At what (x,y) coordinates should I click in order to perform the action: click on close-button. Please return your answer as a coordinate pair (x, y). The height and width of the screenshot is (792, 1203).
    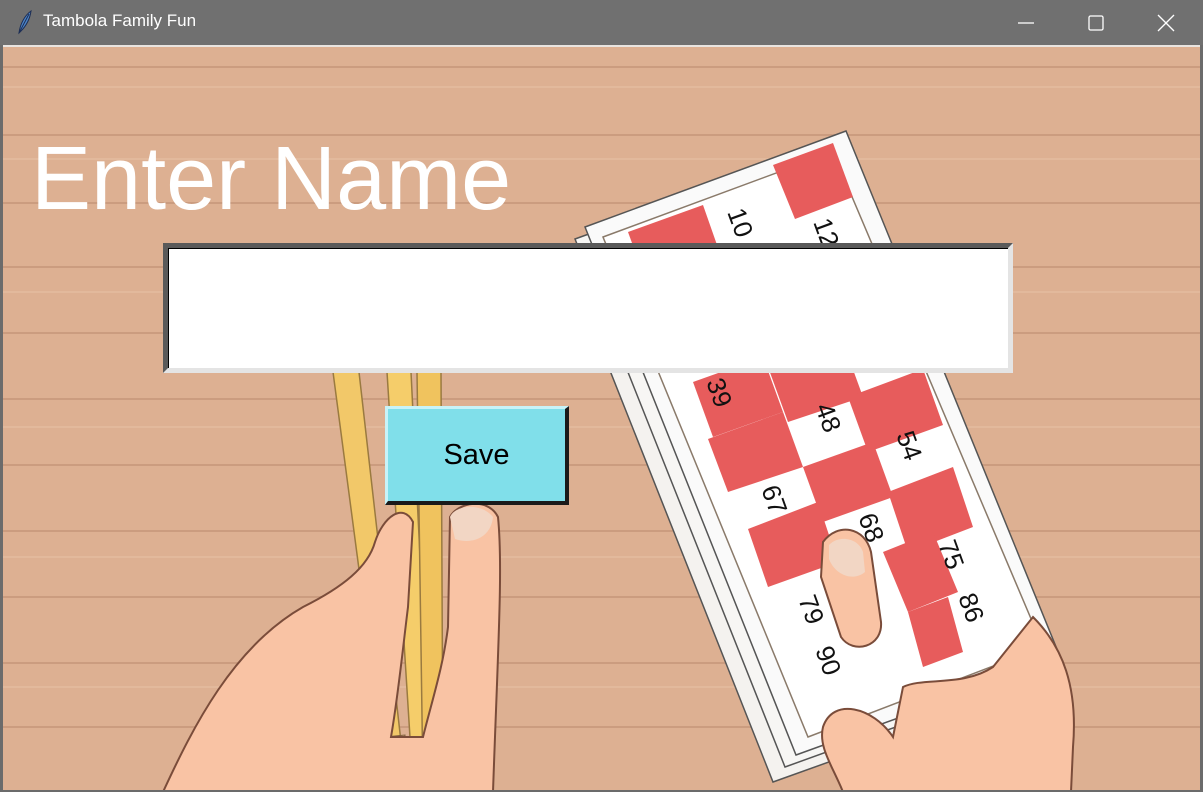
    Looking at the image, I should click on (1166, 22).